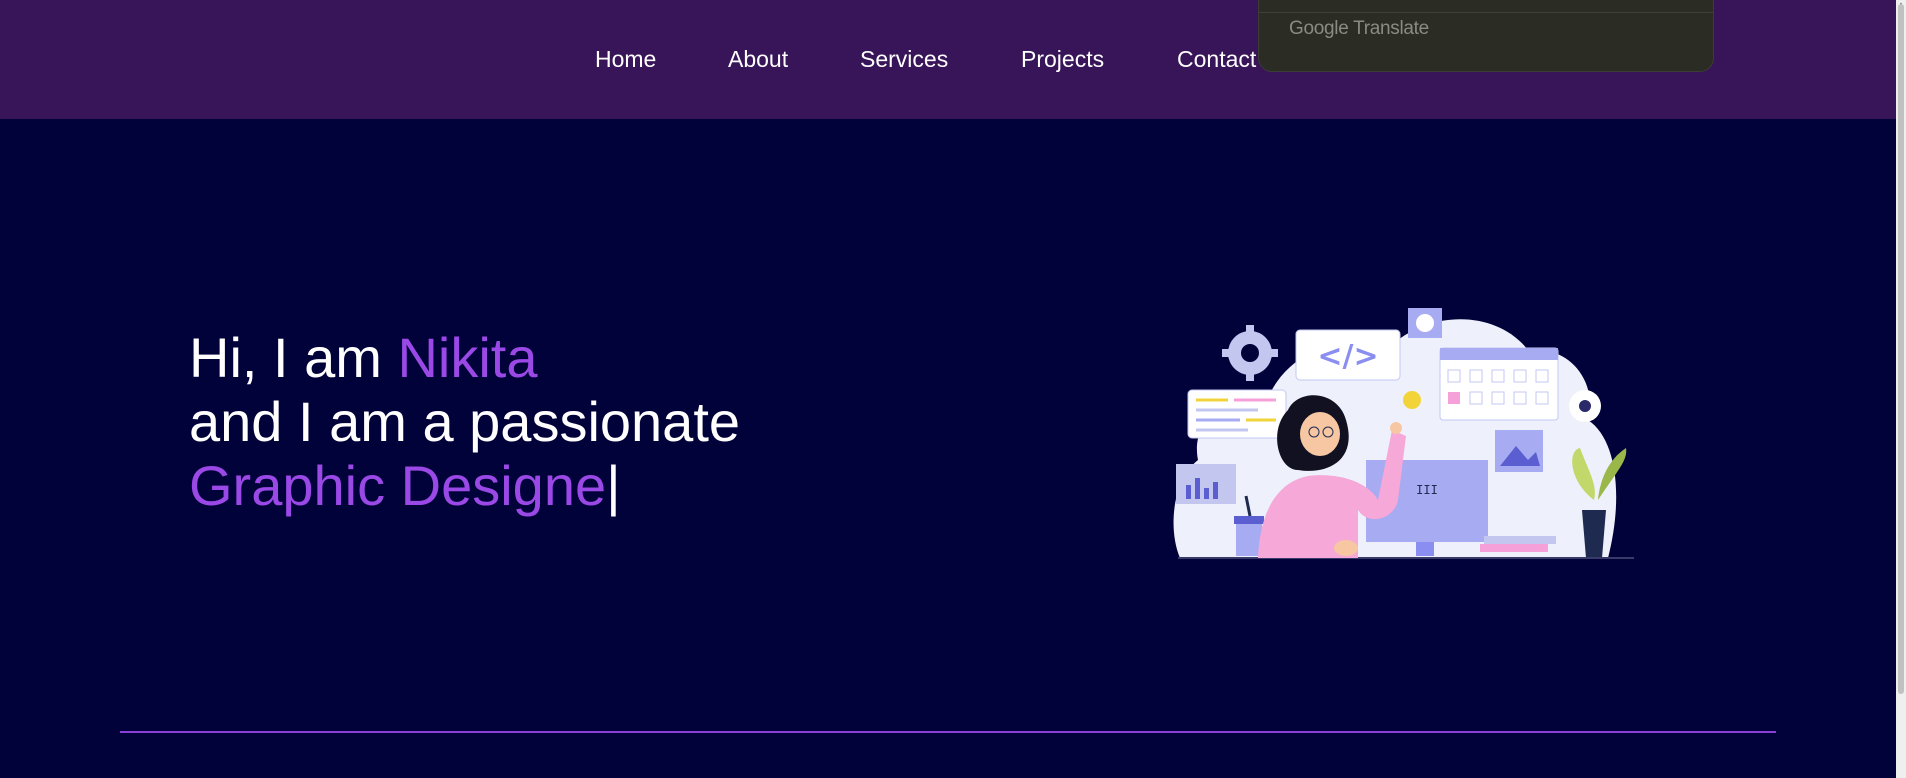  I want to click on nav-link-contact: Contact, so click(1216, 59).